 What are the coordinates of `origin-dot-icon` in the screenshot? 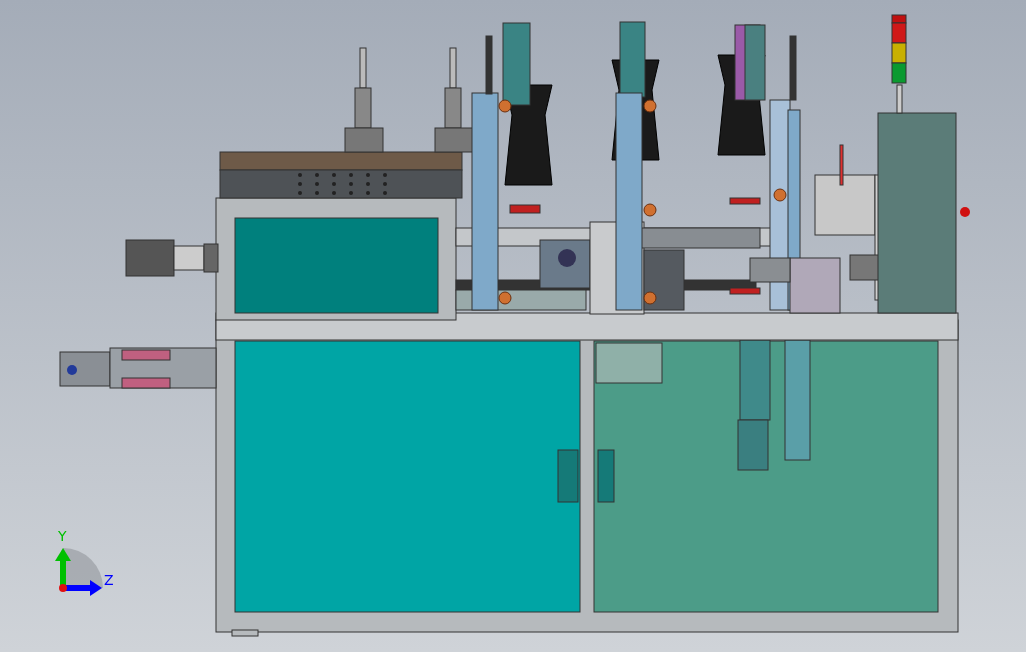 It's located at (63, 588).